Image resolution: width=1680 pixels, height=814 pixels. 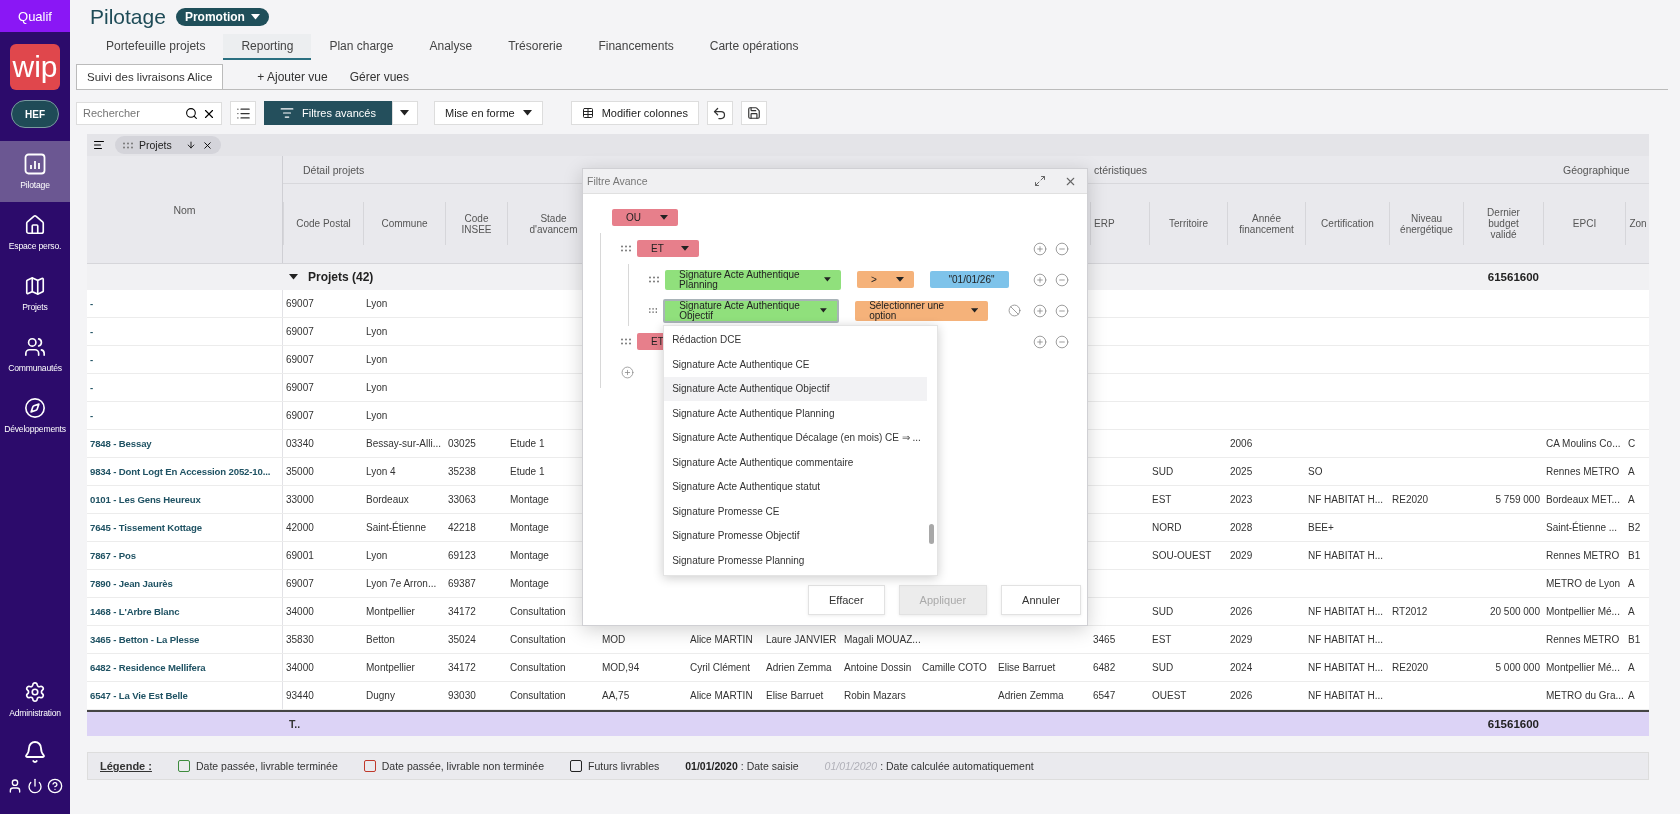 What do you see at coordinates (527, 444) in the screenshot?
I see `table-cell-text: Etude 1` at bounding box center [527, 444].